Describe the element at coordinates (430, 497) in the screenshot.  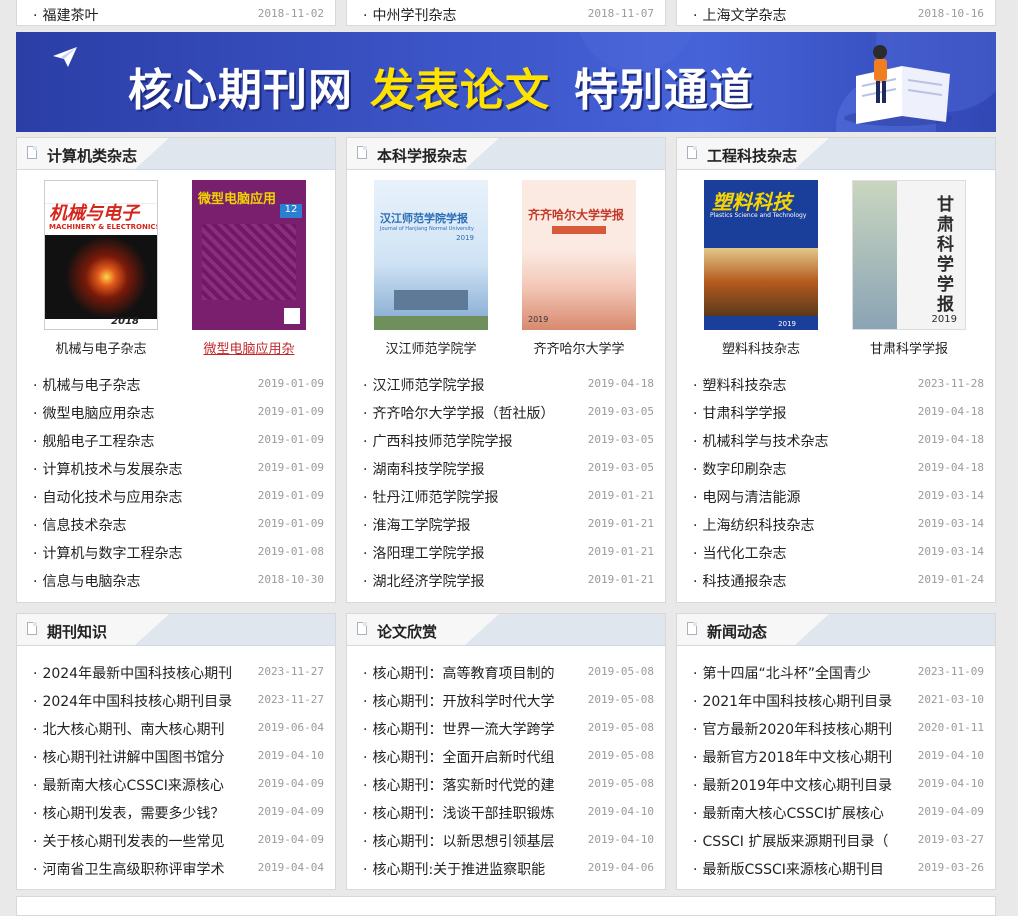
I see `article-link: 牡丹江师范学院学报` at that location.